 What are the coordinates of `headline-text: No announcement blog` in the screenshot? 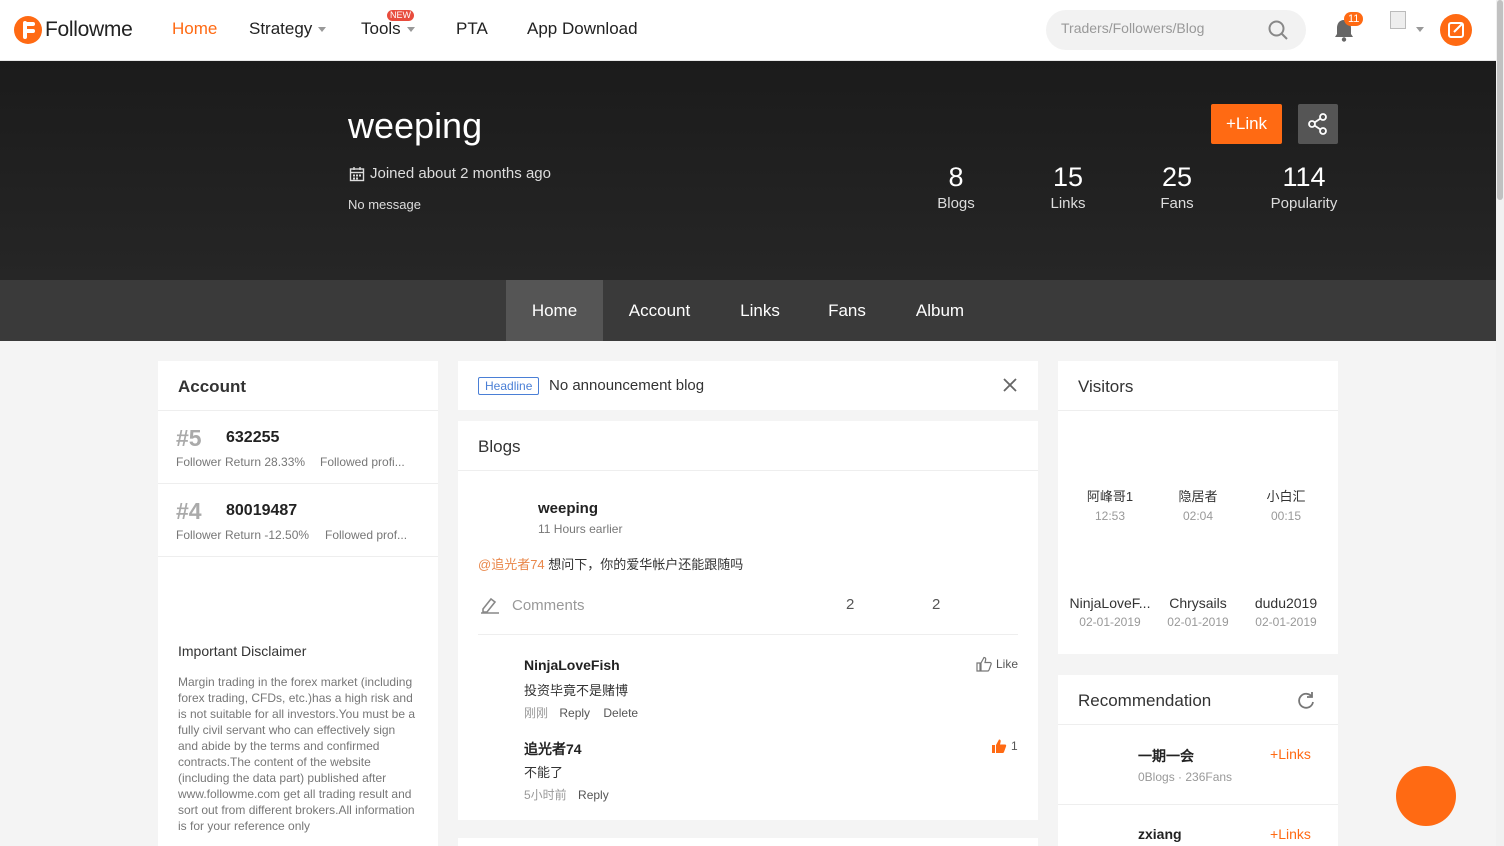 It's located at (627, 385).